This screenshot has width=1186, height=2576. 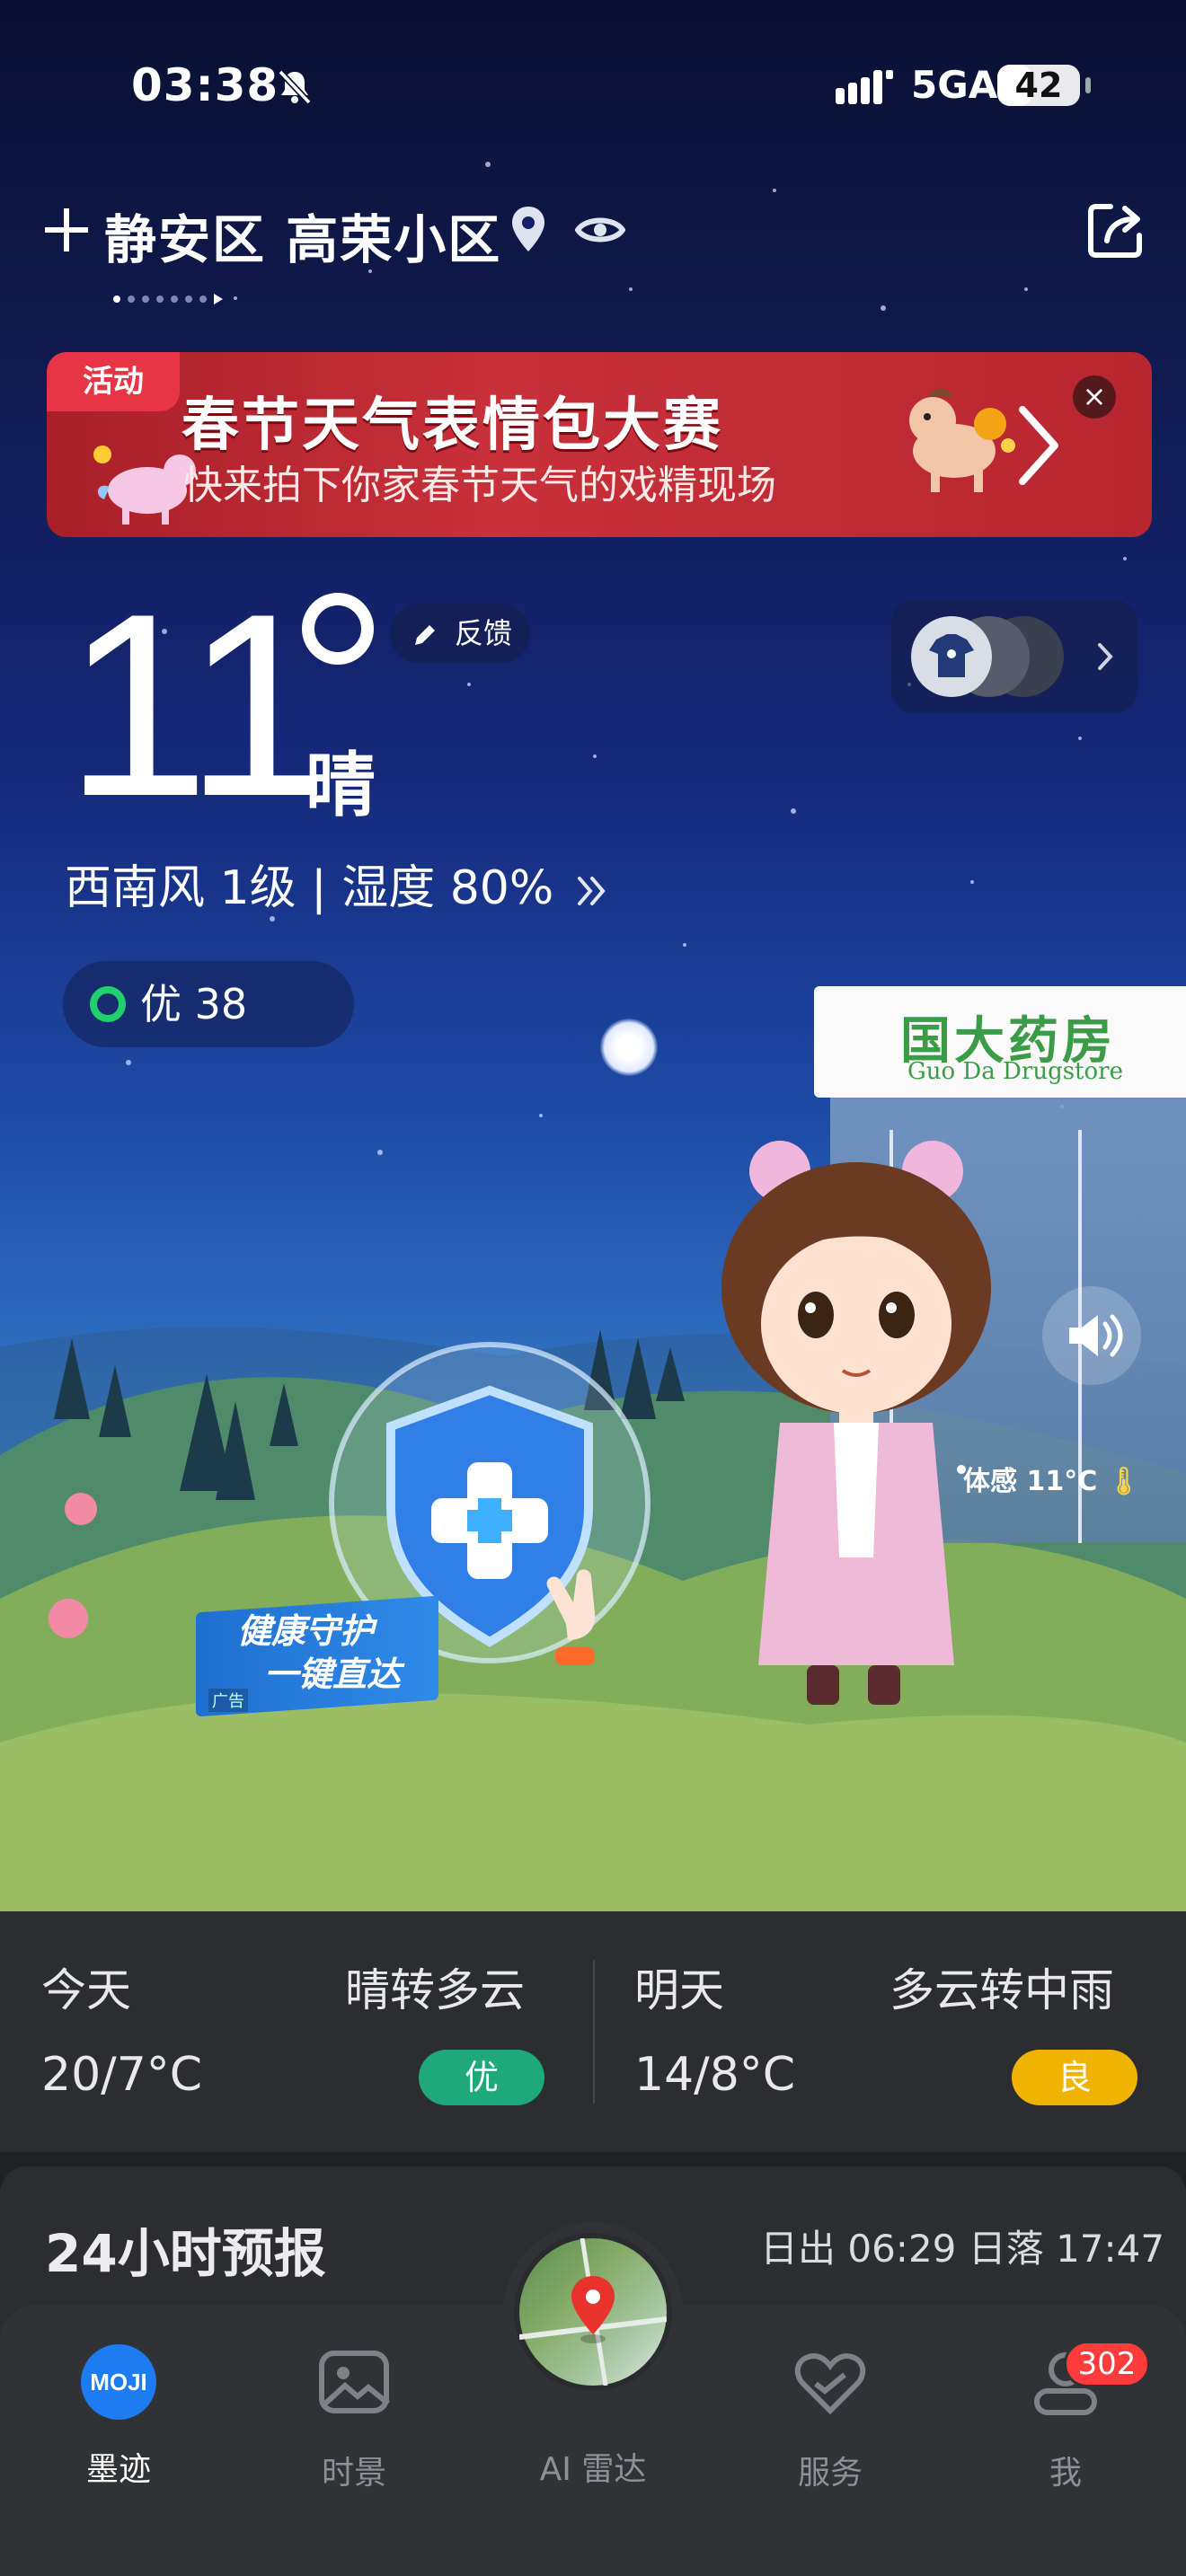 What do you see at coordinates (86, 1990) in the screenshot?
I see `today-label: 今天` at bounding box center [86, 1990].